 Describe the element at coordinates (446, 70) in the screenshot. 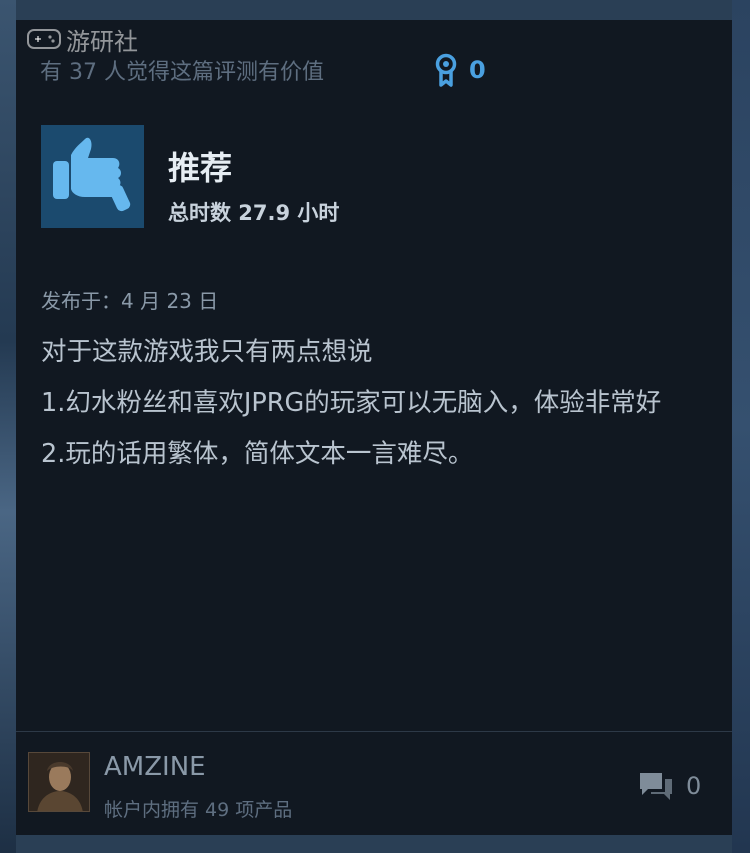

I see `award-ribbon-icon` at that location.